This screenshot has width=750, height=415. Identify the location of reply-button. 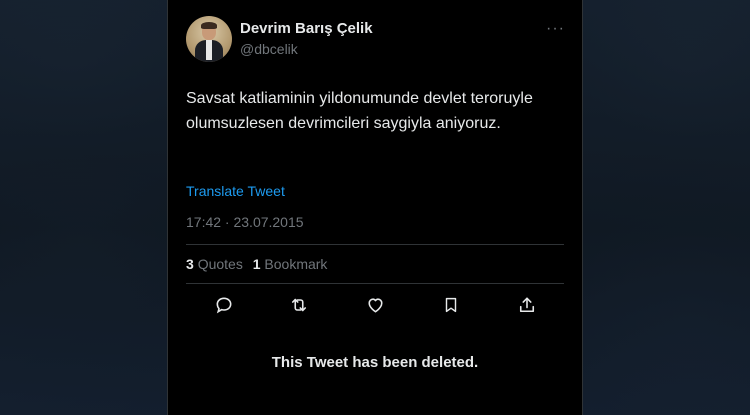
(224, 305).